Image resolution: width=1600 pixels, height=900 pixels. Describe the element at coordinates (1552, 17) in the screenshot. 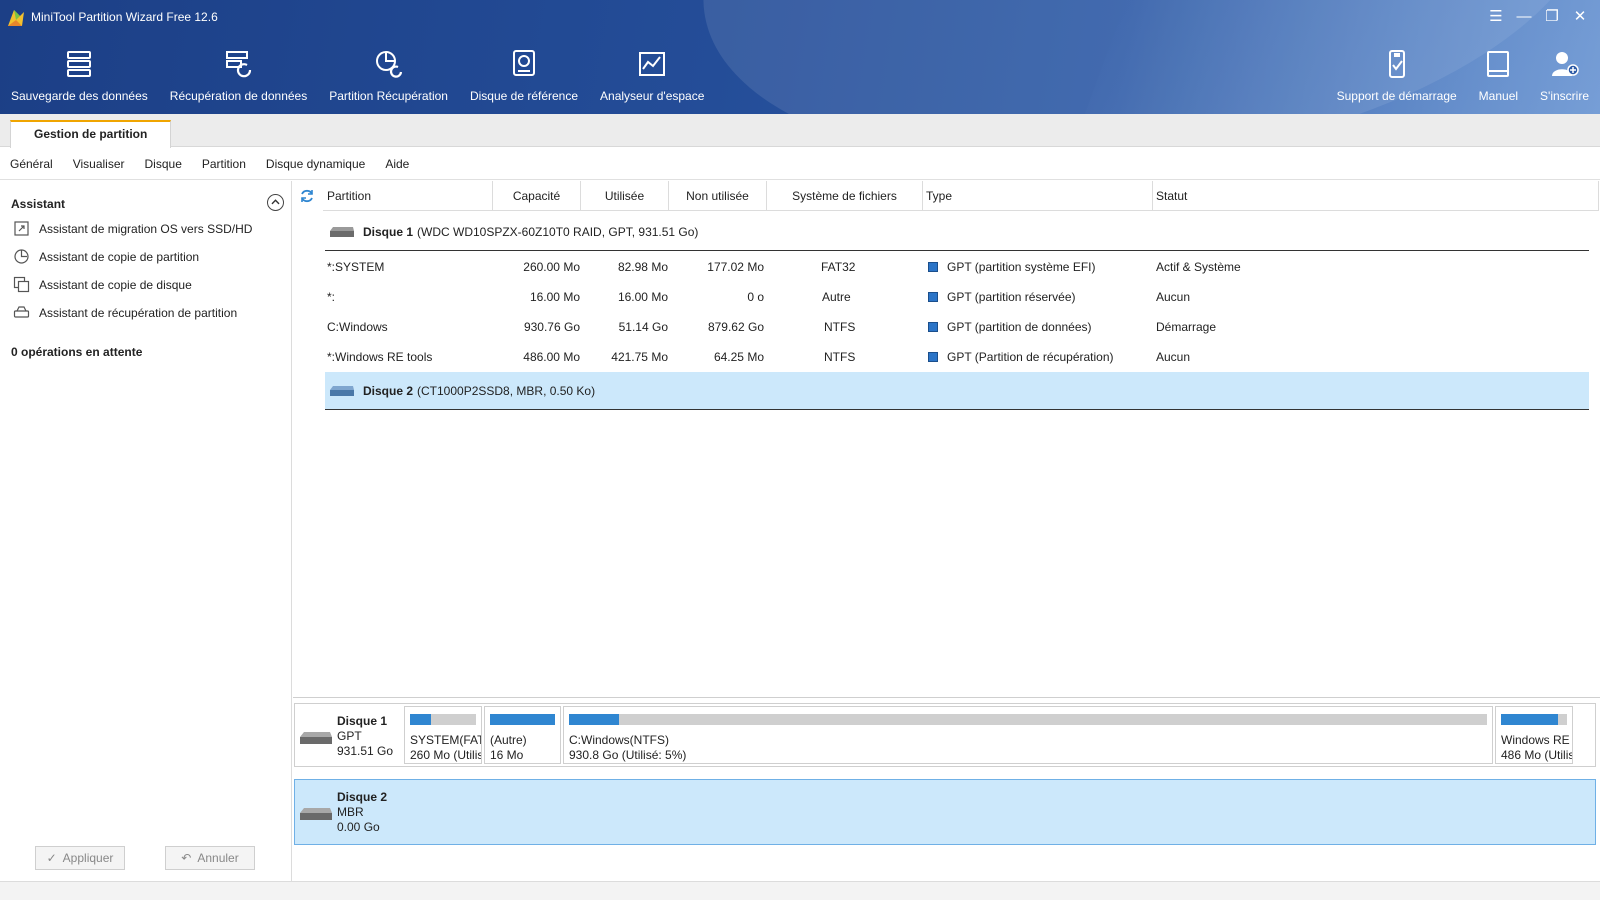

I see `restore-button: ❐` at that location.